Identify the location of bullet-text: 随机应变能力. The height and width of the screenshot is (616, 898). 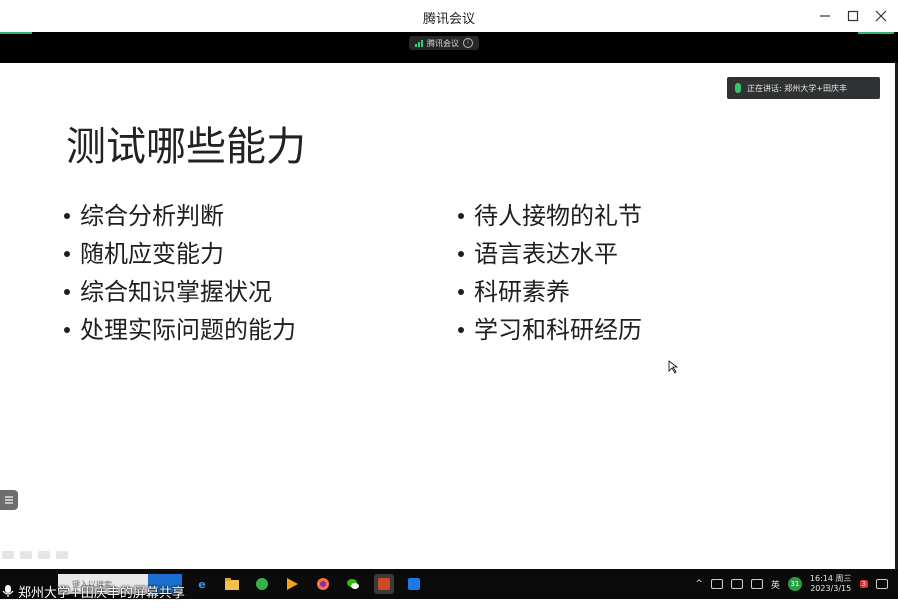
(152, 254).